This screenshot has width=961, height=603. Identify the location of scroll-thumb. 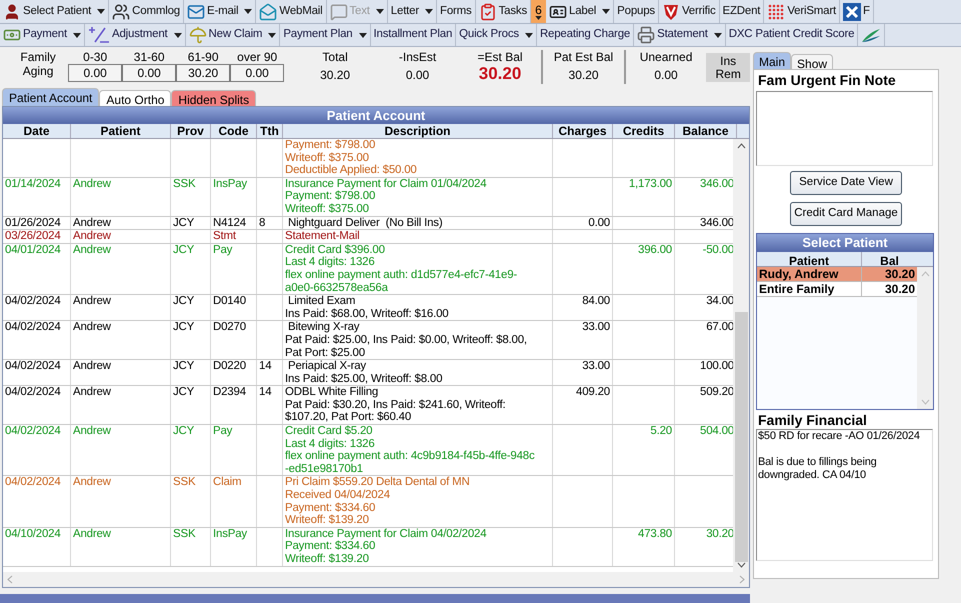
(741, 437).